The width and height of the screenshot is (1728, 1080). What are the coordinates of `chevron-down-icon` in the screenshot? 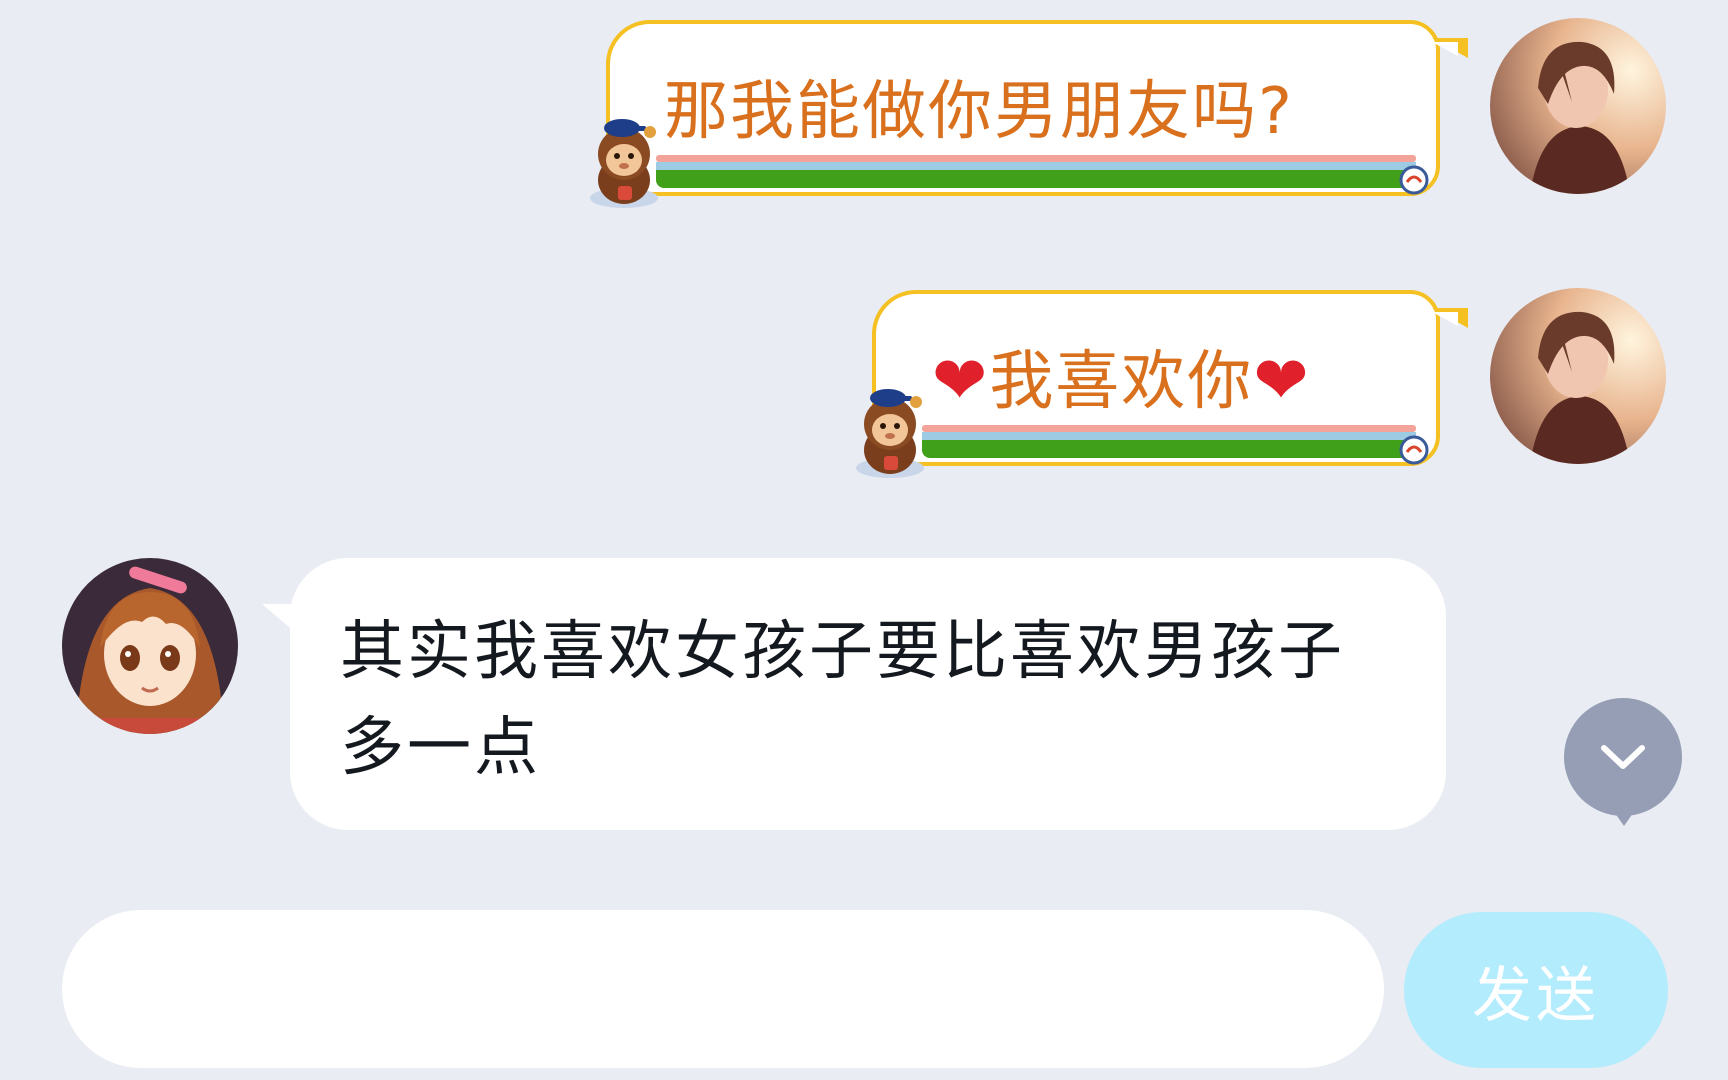 It's located at (1623, 757).